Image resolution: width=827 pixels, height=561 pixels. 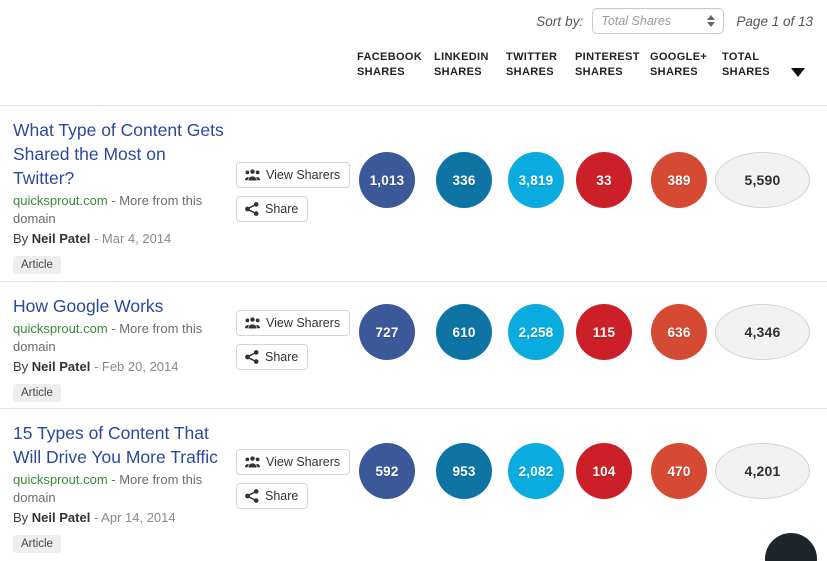 What do you see at coordinates (134, 366) in the screenshot?
I see `publish-date: - Feb 20, 2014` at bounding box center [134, 366].